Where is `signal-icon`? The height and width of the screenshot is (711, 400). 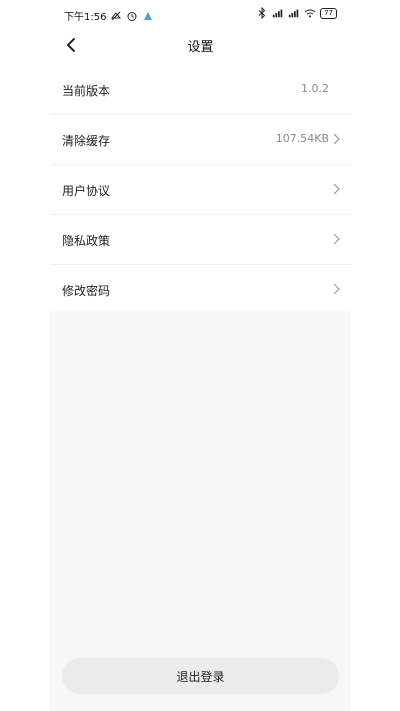
signal-icon is located at coordinates (277, 13).